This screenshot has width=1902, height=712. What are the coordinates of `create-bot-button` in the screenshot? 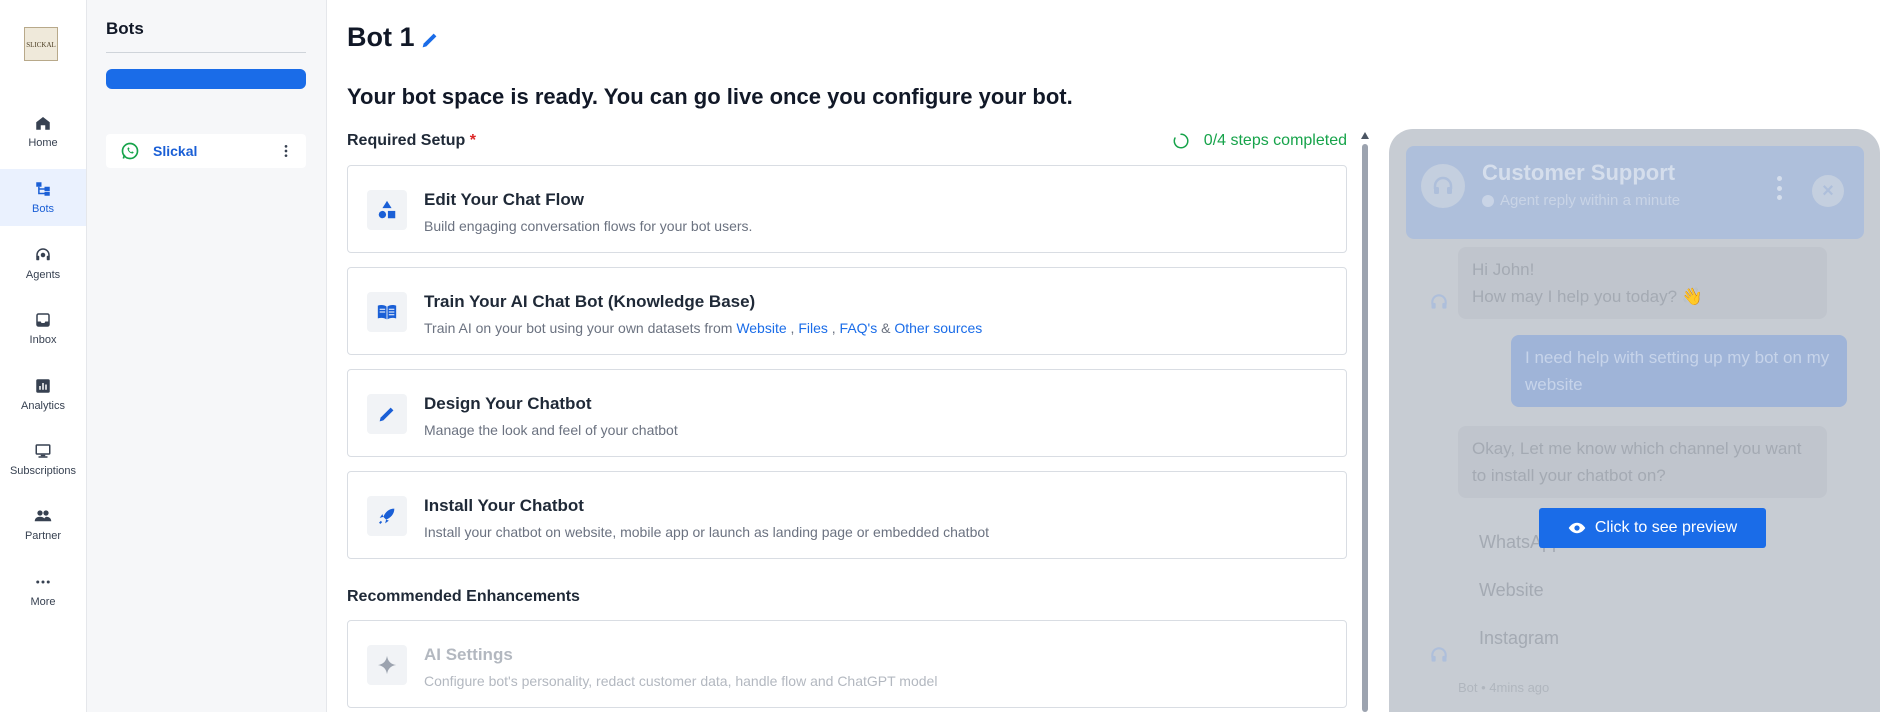 It's located at (206, 79).